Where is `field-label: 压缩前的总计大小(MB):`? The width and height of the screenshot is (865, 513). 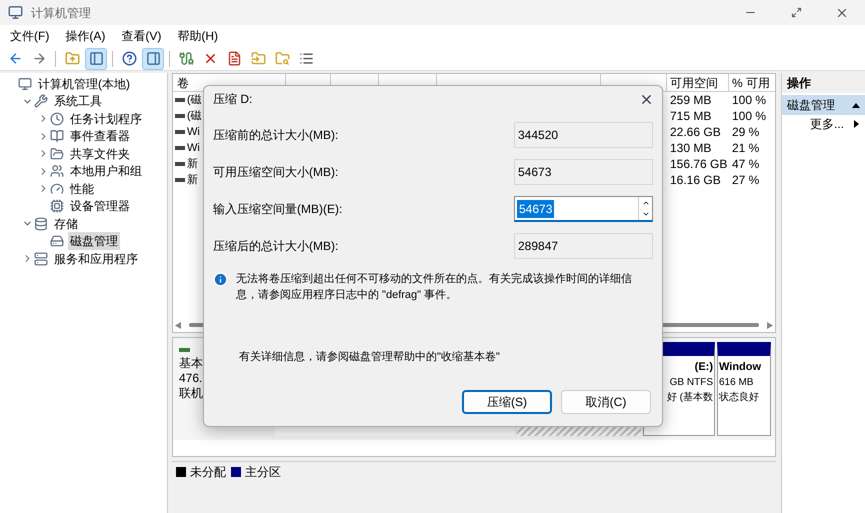
field-label: 压缩前的总计大小(MB): is located at coordinates (276, 135).